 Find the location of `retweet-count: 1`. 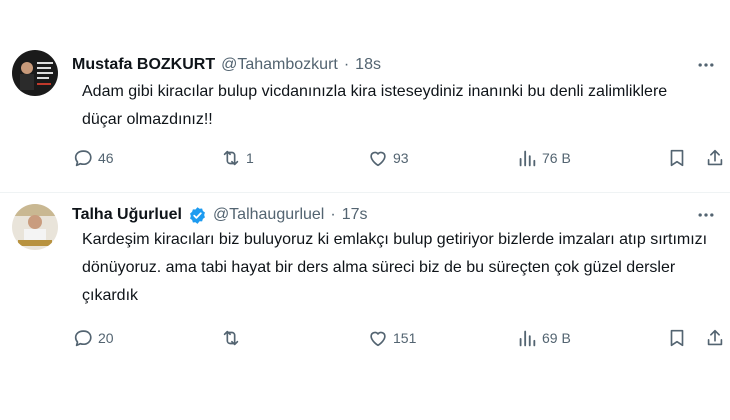

retweet-count: 1 is located at coordinates (250, 158).